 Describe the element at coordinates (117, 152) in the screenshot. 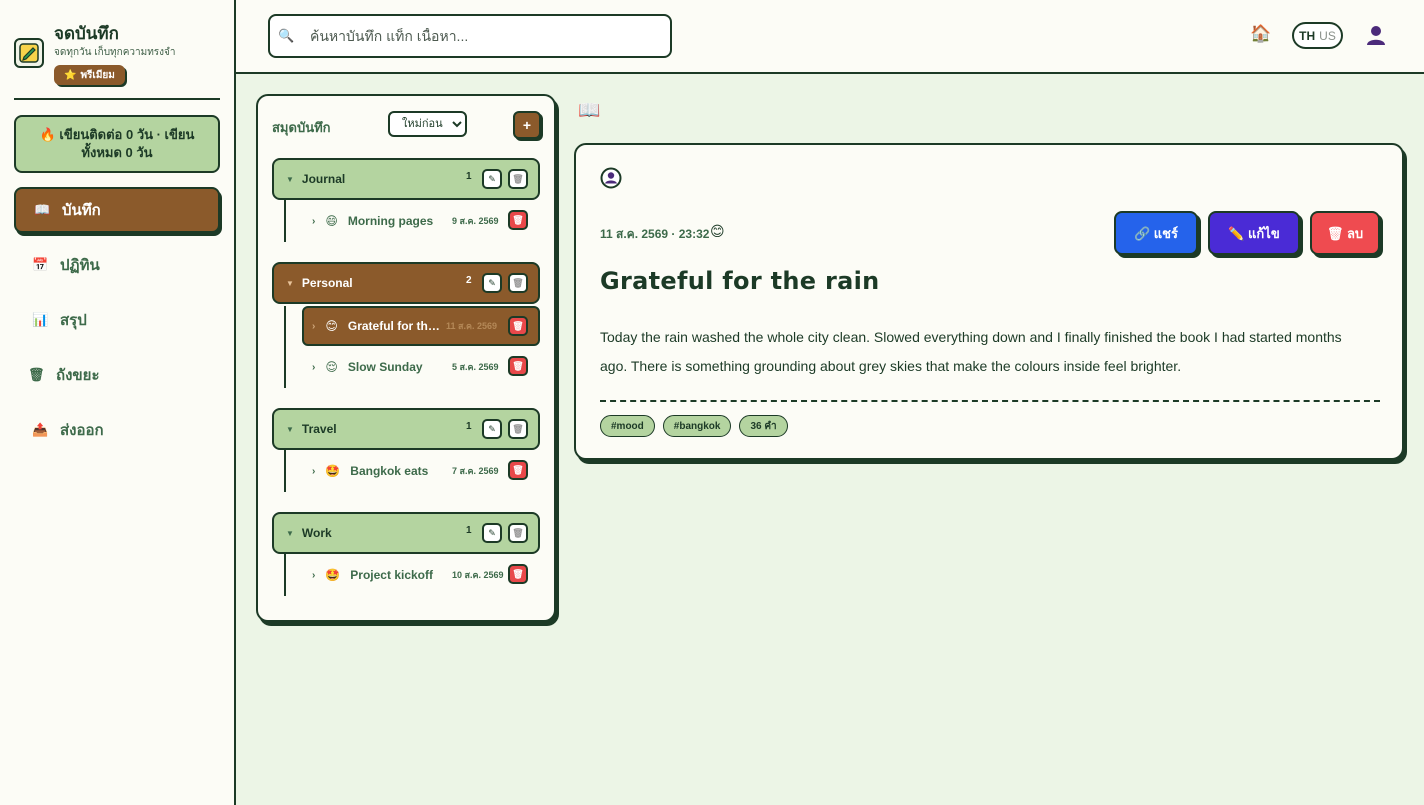

I see `streak-line-2: ทั้งหมด 0 วัน` at that location.